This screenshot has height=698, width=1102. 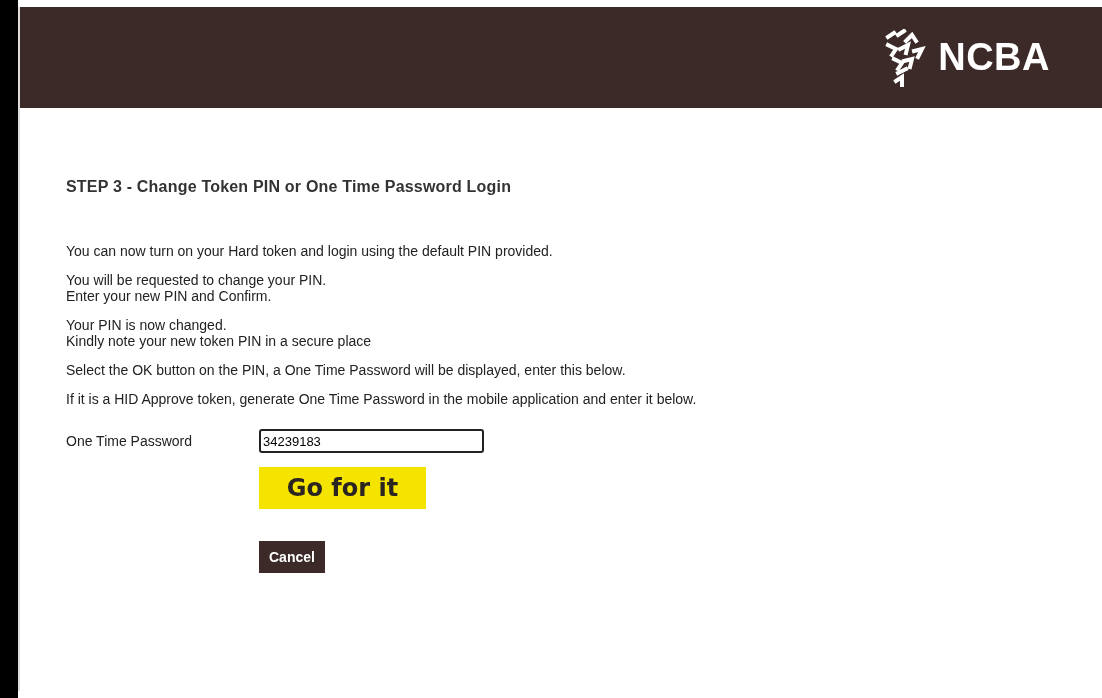 I want to click on submit-button: Go for it, so click(x=342, y=488).